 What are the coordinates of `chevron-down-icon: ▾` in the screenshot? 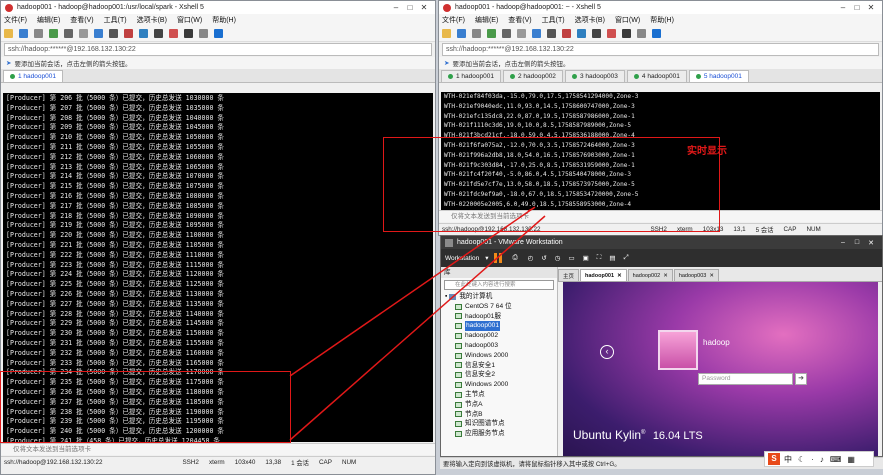 It's located at (486, 258).